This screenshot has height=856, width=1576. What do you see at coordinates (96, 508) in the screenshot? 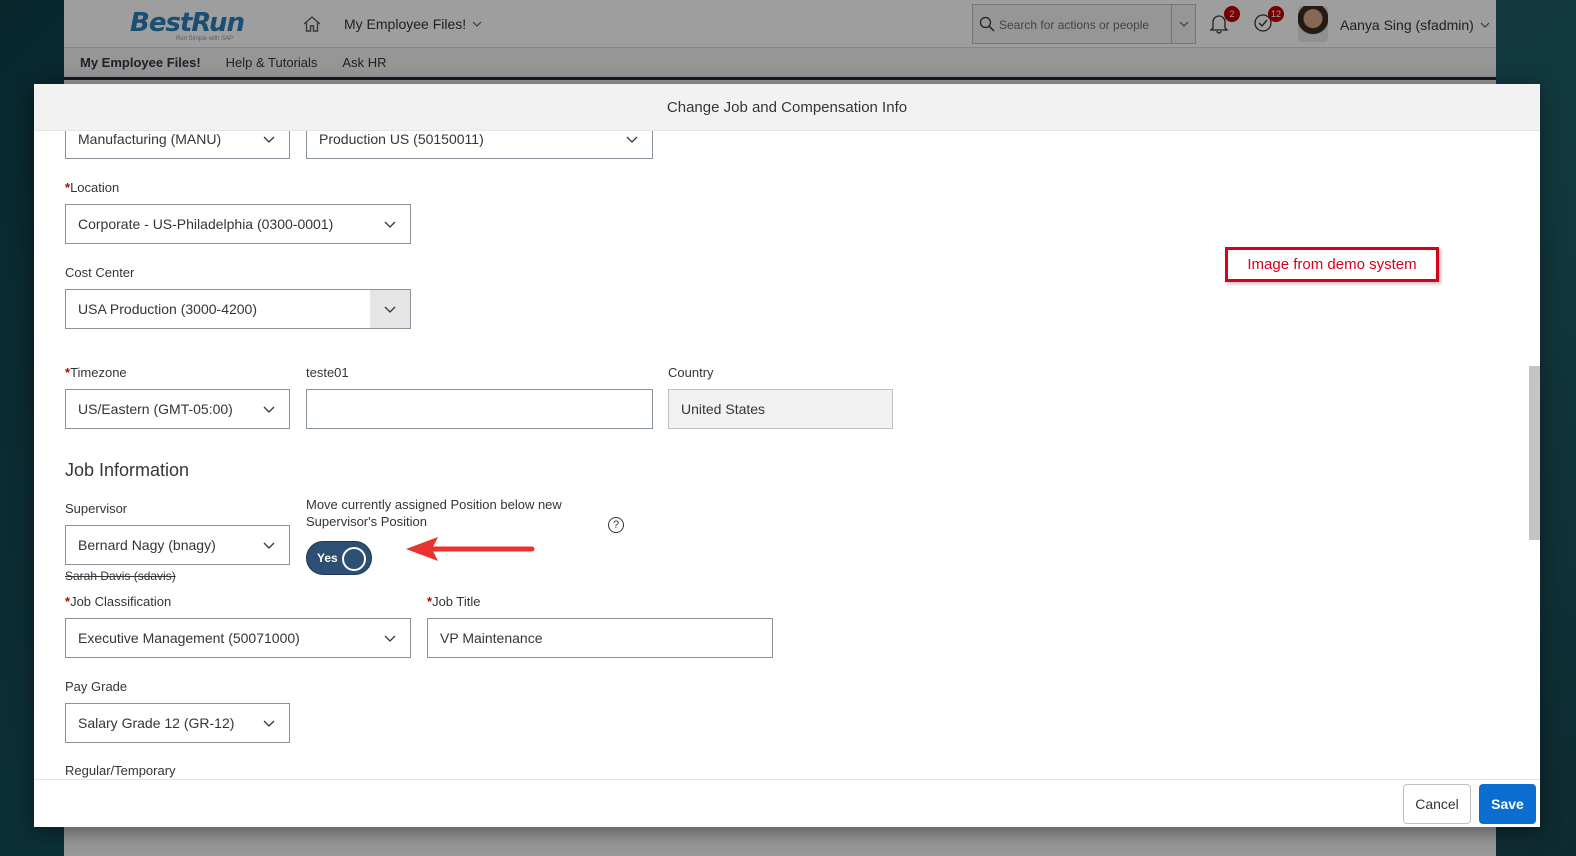
I see `supervisor-label: Supervisor` at bounding box center [96, 508].